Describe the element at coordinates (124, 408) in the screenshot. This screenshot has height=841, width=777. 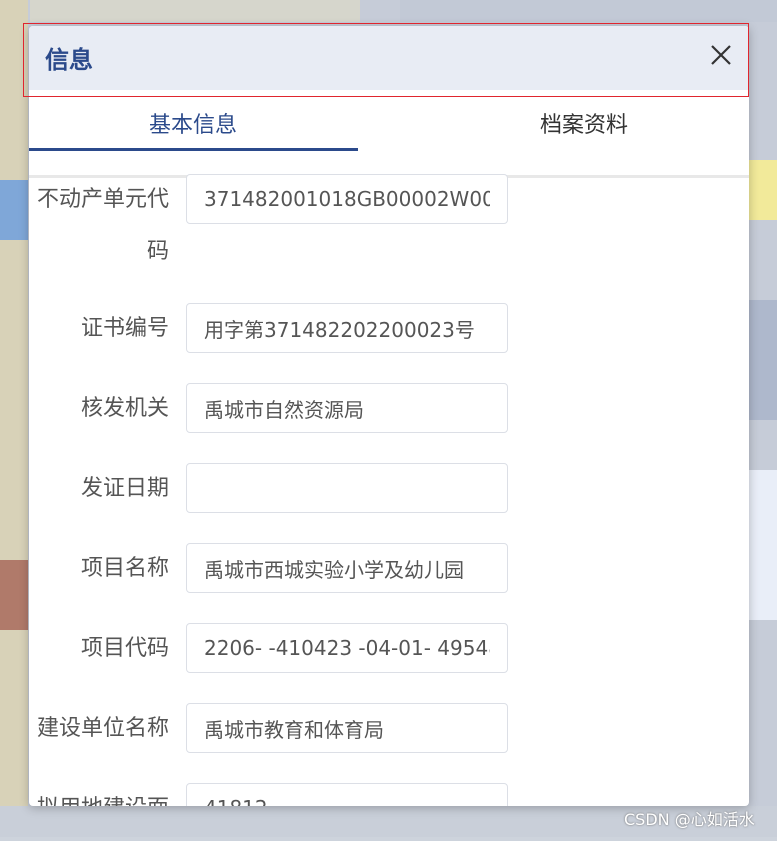
I see `field-label: 核发机关` at that location.